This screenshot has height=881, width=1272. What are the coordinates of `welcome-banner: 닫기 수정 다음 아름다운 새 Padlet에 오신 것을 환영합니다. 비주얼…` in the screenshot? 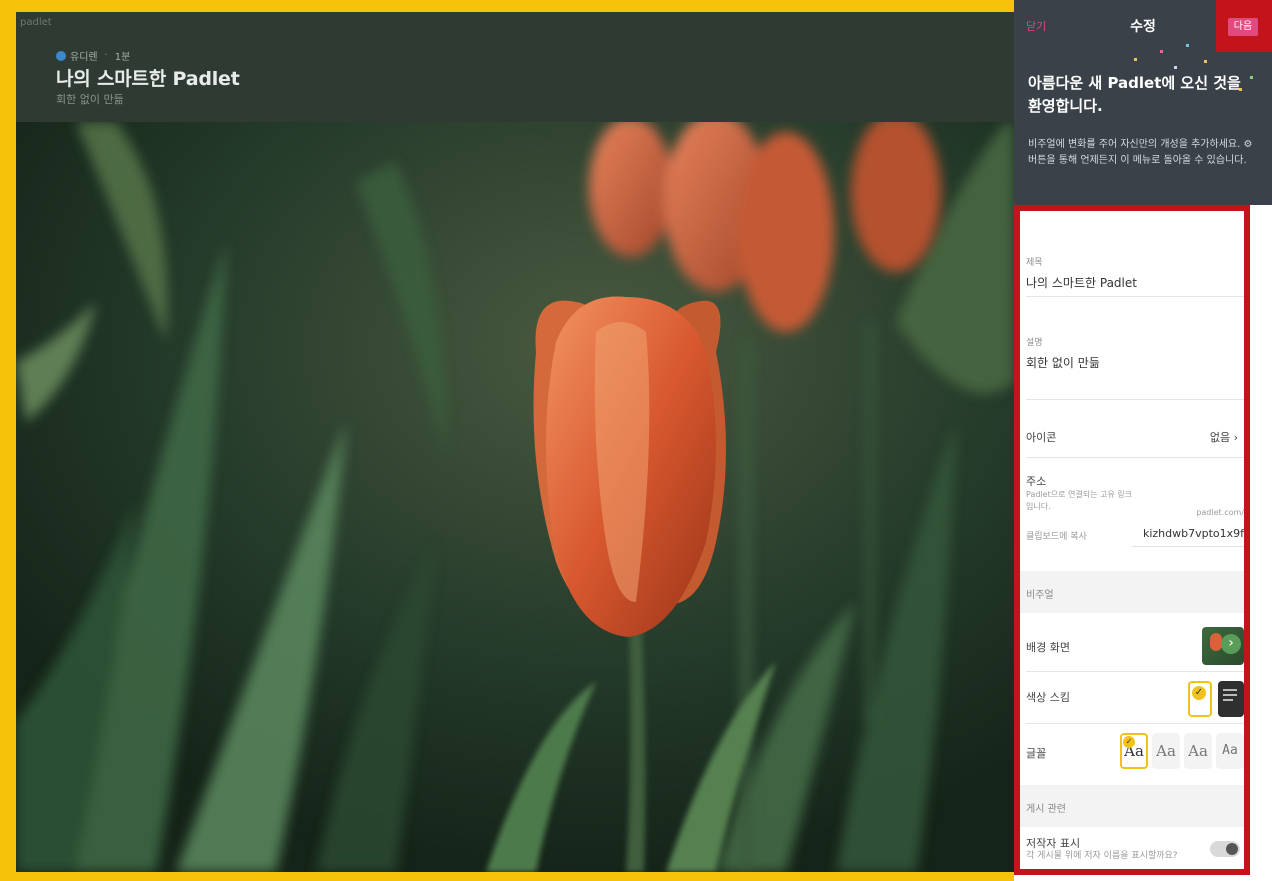 It's located at (1143, 102).